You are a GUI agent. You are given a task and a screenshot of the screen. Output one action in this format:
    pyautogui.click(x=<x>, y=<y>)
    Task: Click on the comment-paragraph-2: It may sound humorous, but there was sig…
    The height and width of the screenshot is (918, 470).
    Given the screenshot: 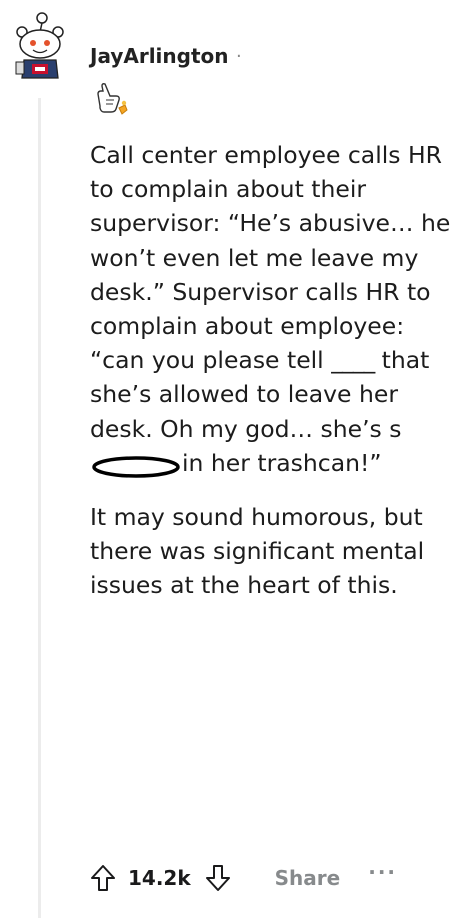 What is the action you would take?
    pyautogui.click(x=257, y=551)
    